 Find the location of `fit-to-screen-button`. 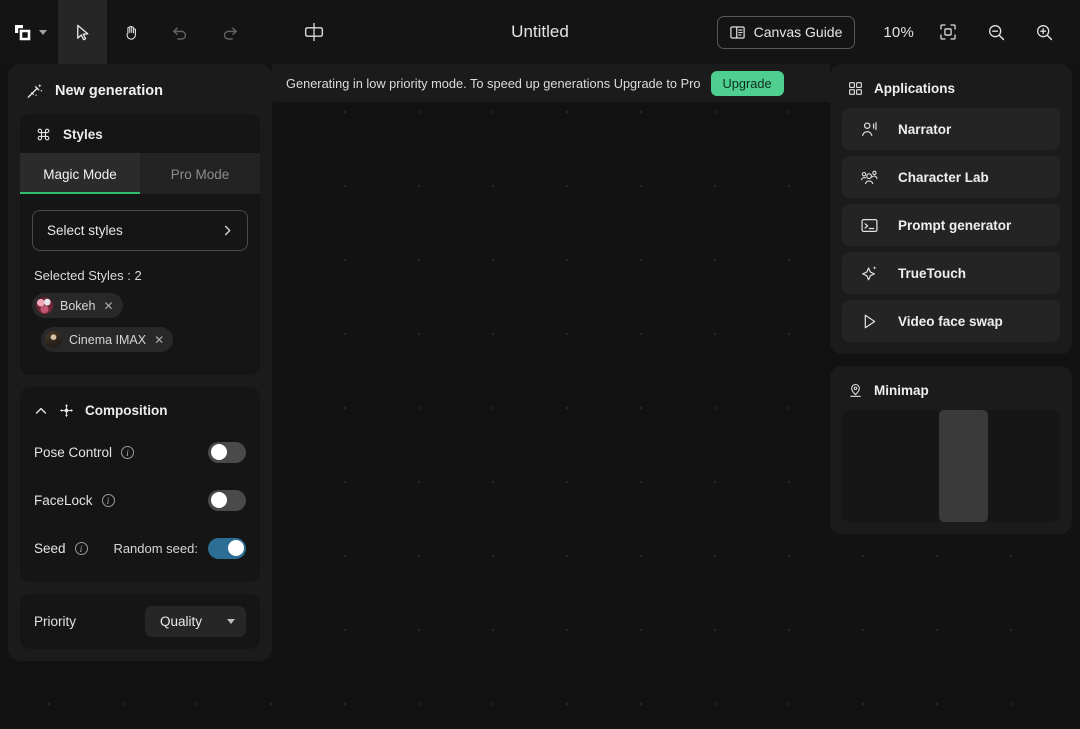

fit-to-screen-button is located at coordinates (948, 32).